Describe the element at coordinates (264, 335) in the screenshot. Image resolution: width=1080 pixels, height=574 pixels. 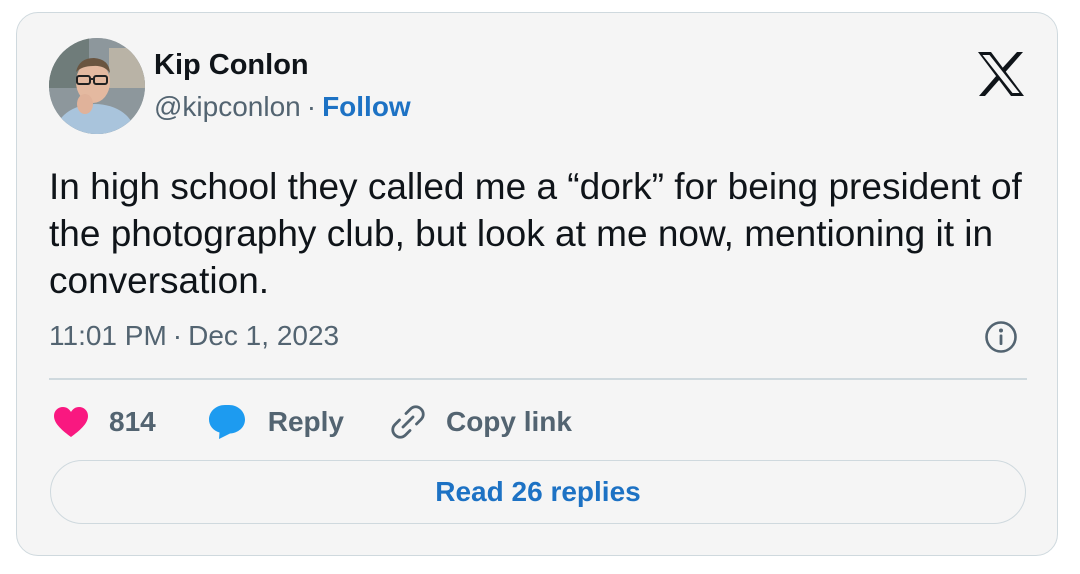
I see `tweet-date: Dec 1, 2023` at that location.